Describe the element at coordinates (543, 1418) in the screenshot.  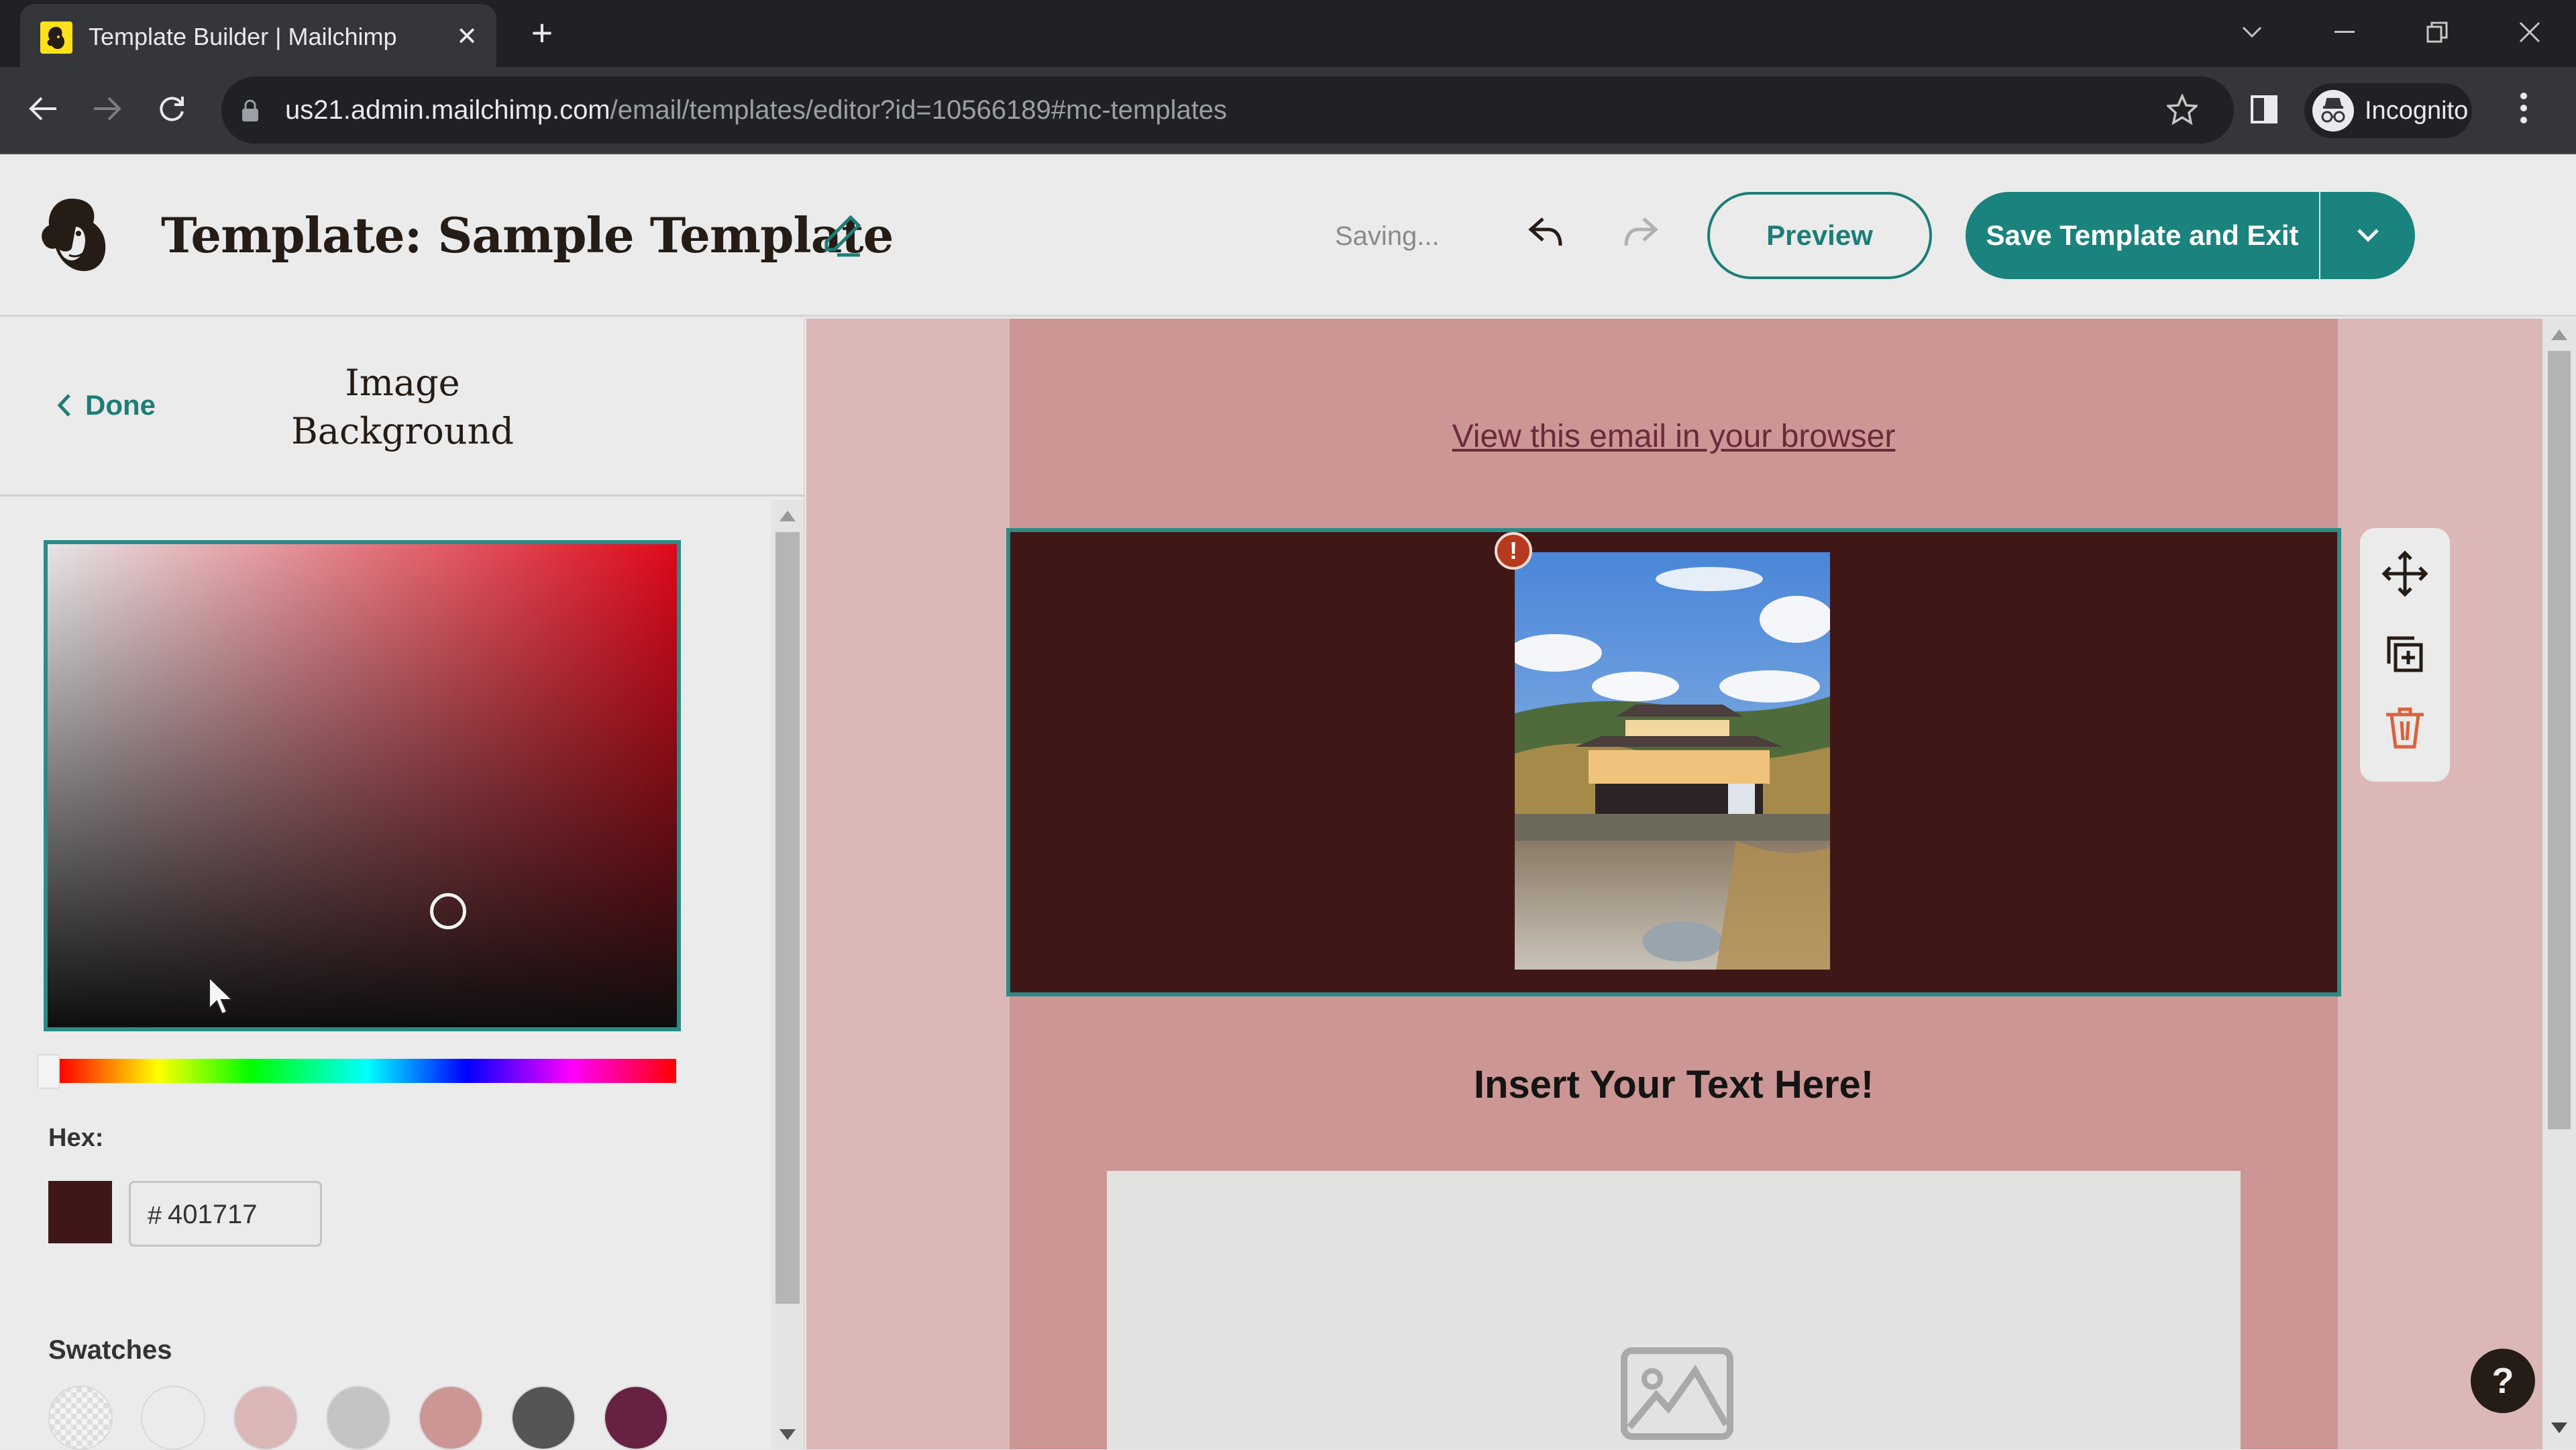
I see `swatch-dark-gray` at that location.